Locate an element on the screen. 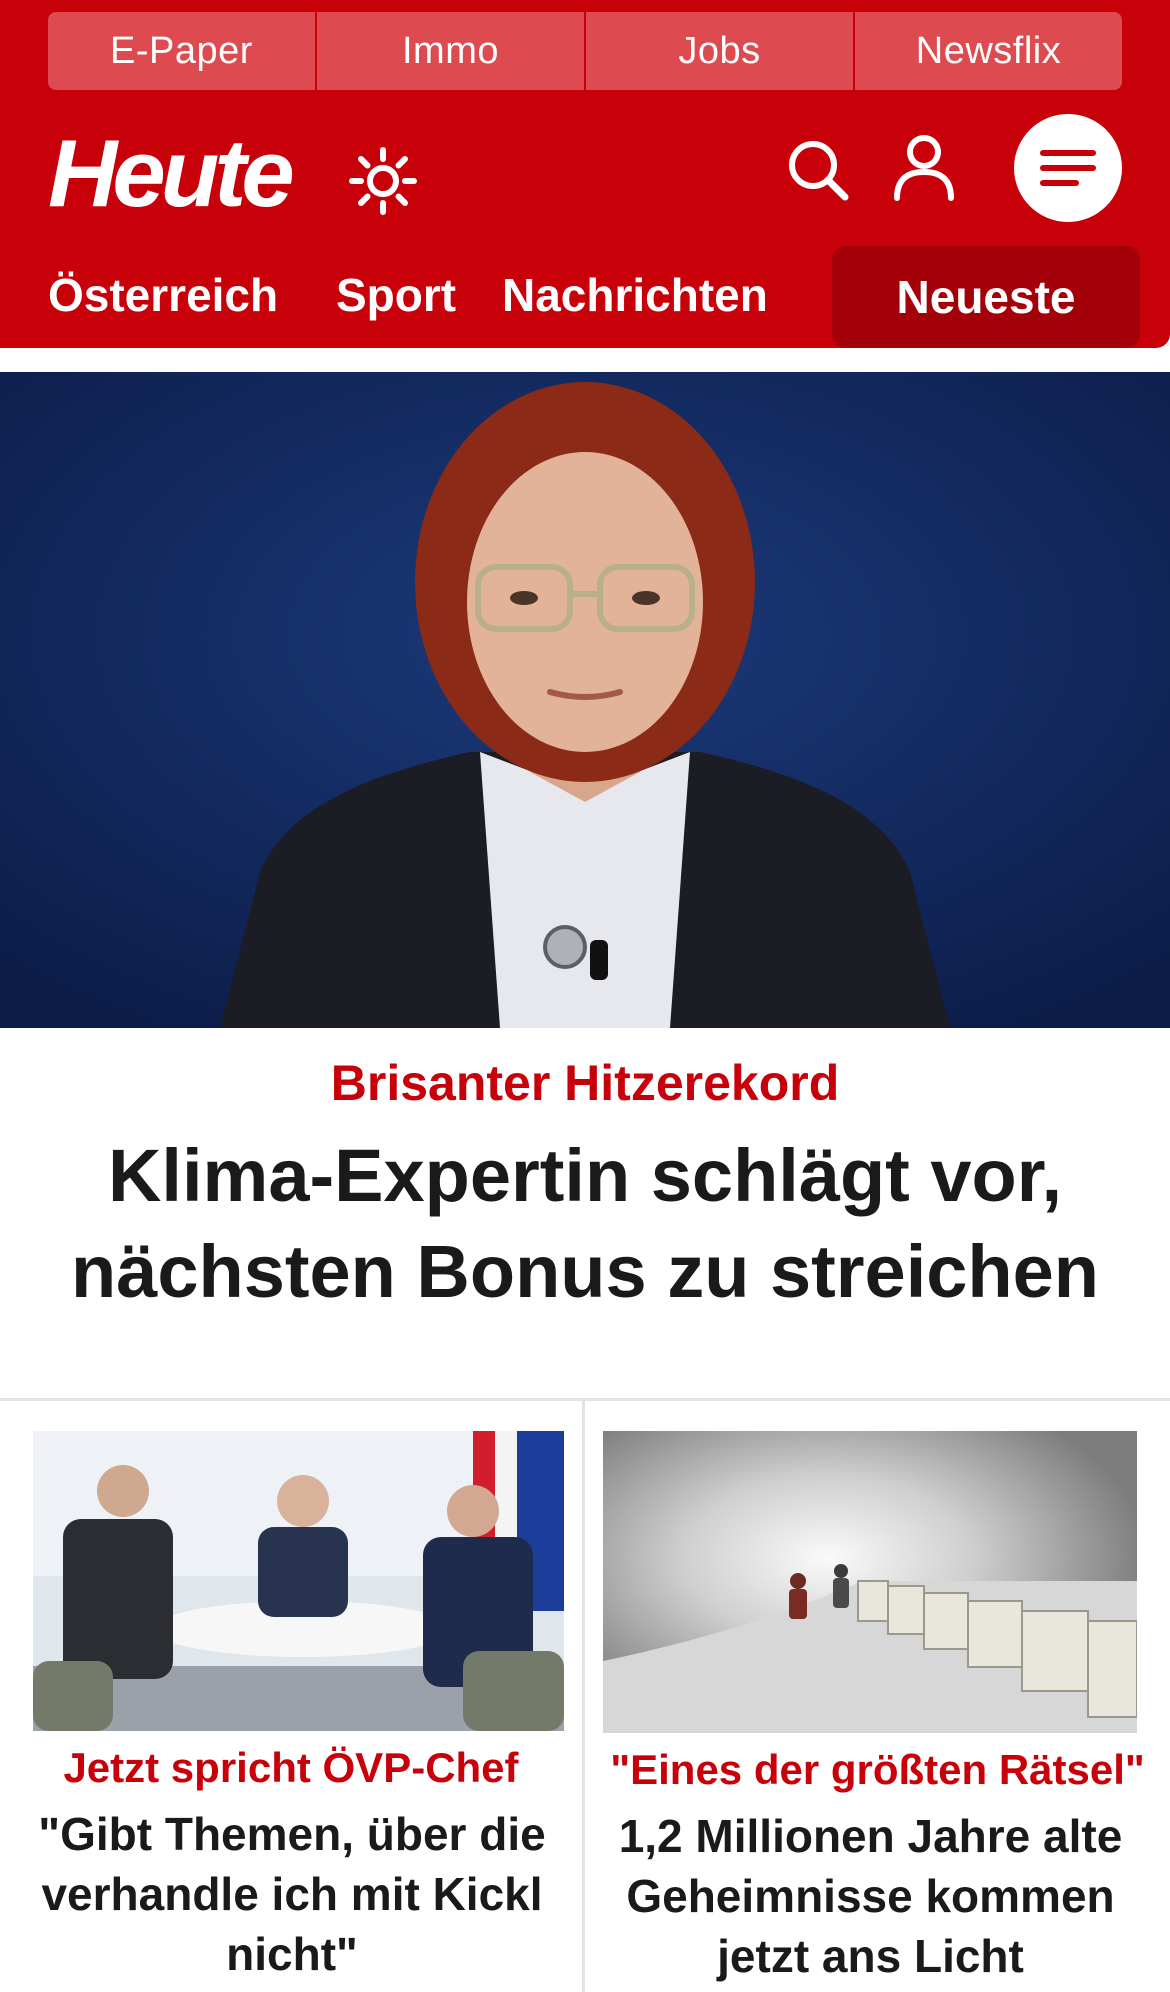 The height and width of the screenshot is (1992, 1170). column-divider is located at coordinates (583, 1696).